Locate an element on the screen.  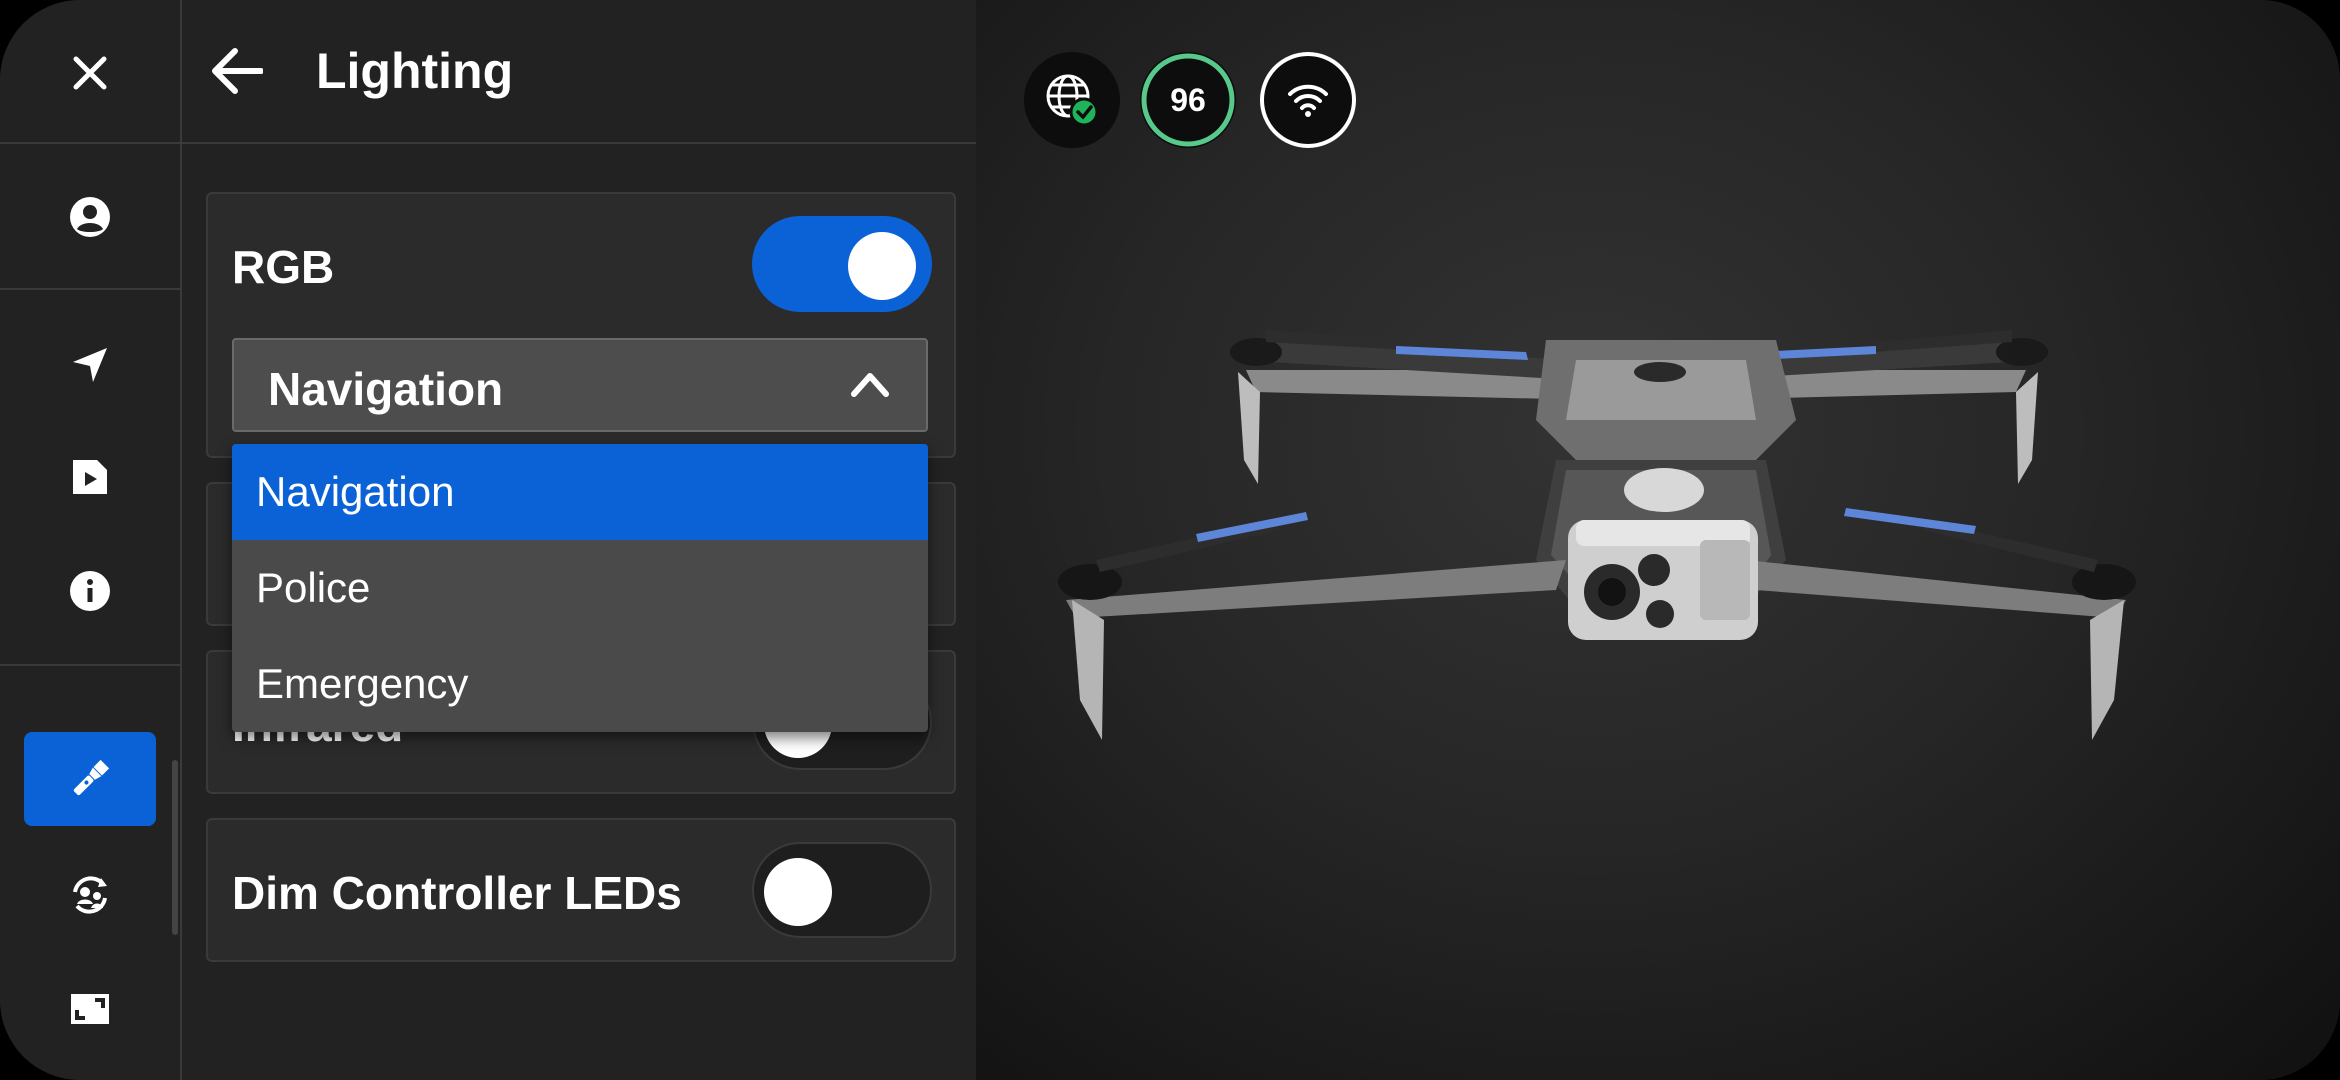
info-icon is located at coordinates (90, 591).